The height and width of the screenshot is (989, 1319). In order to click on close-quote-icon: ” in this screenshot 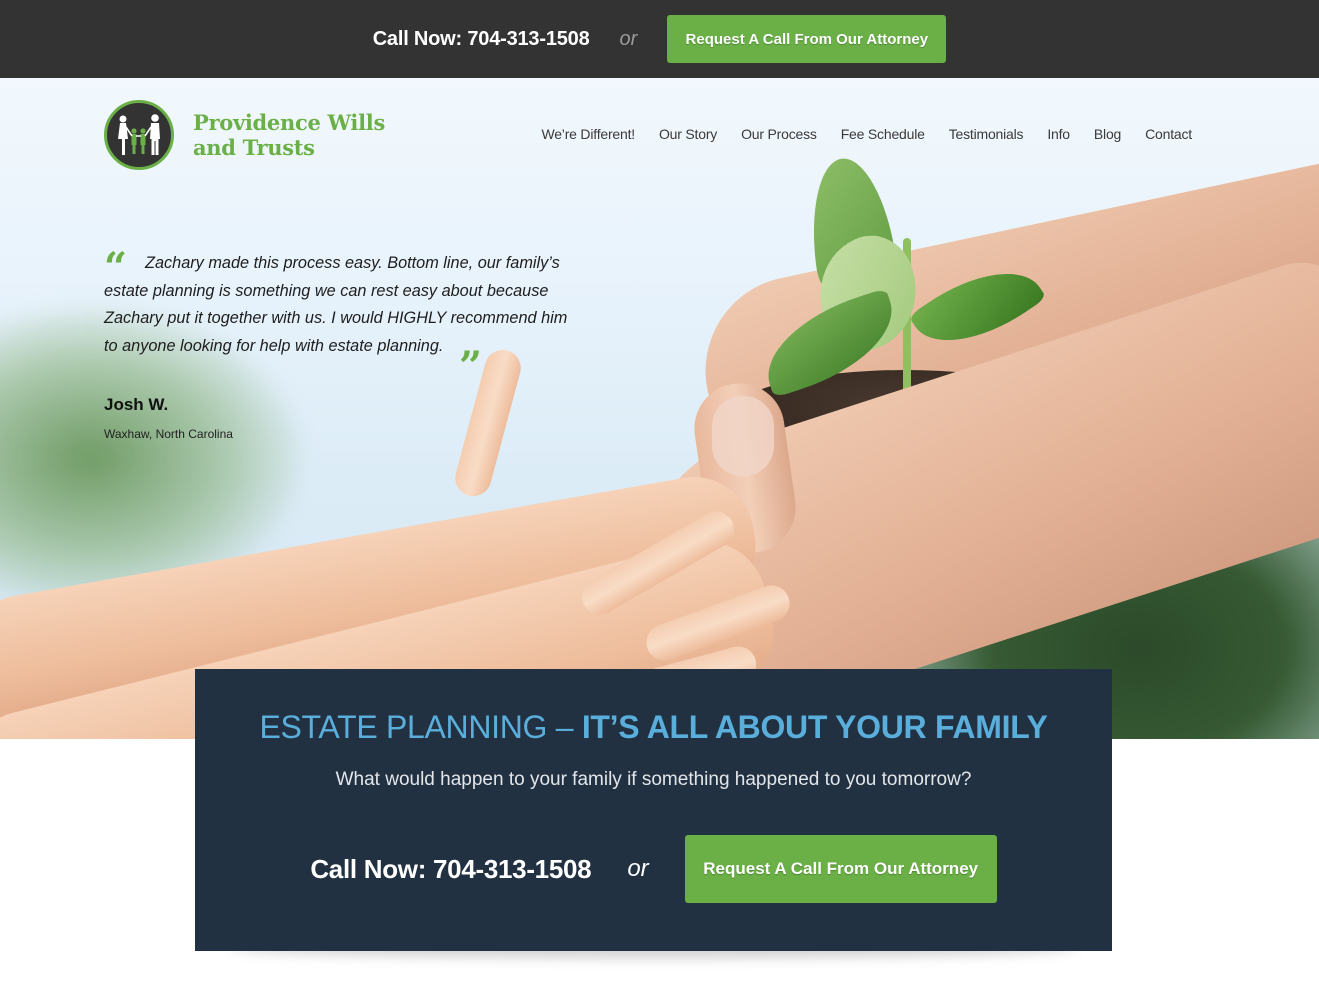, I will do `click(471, 366)`.